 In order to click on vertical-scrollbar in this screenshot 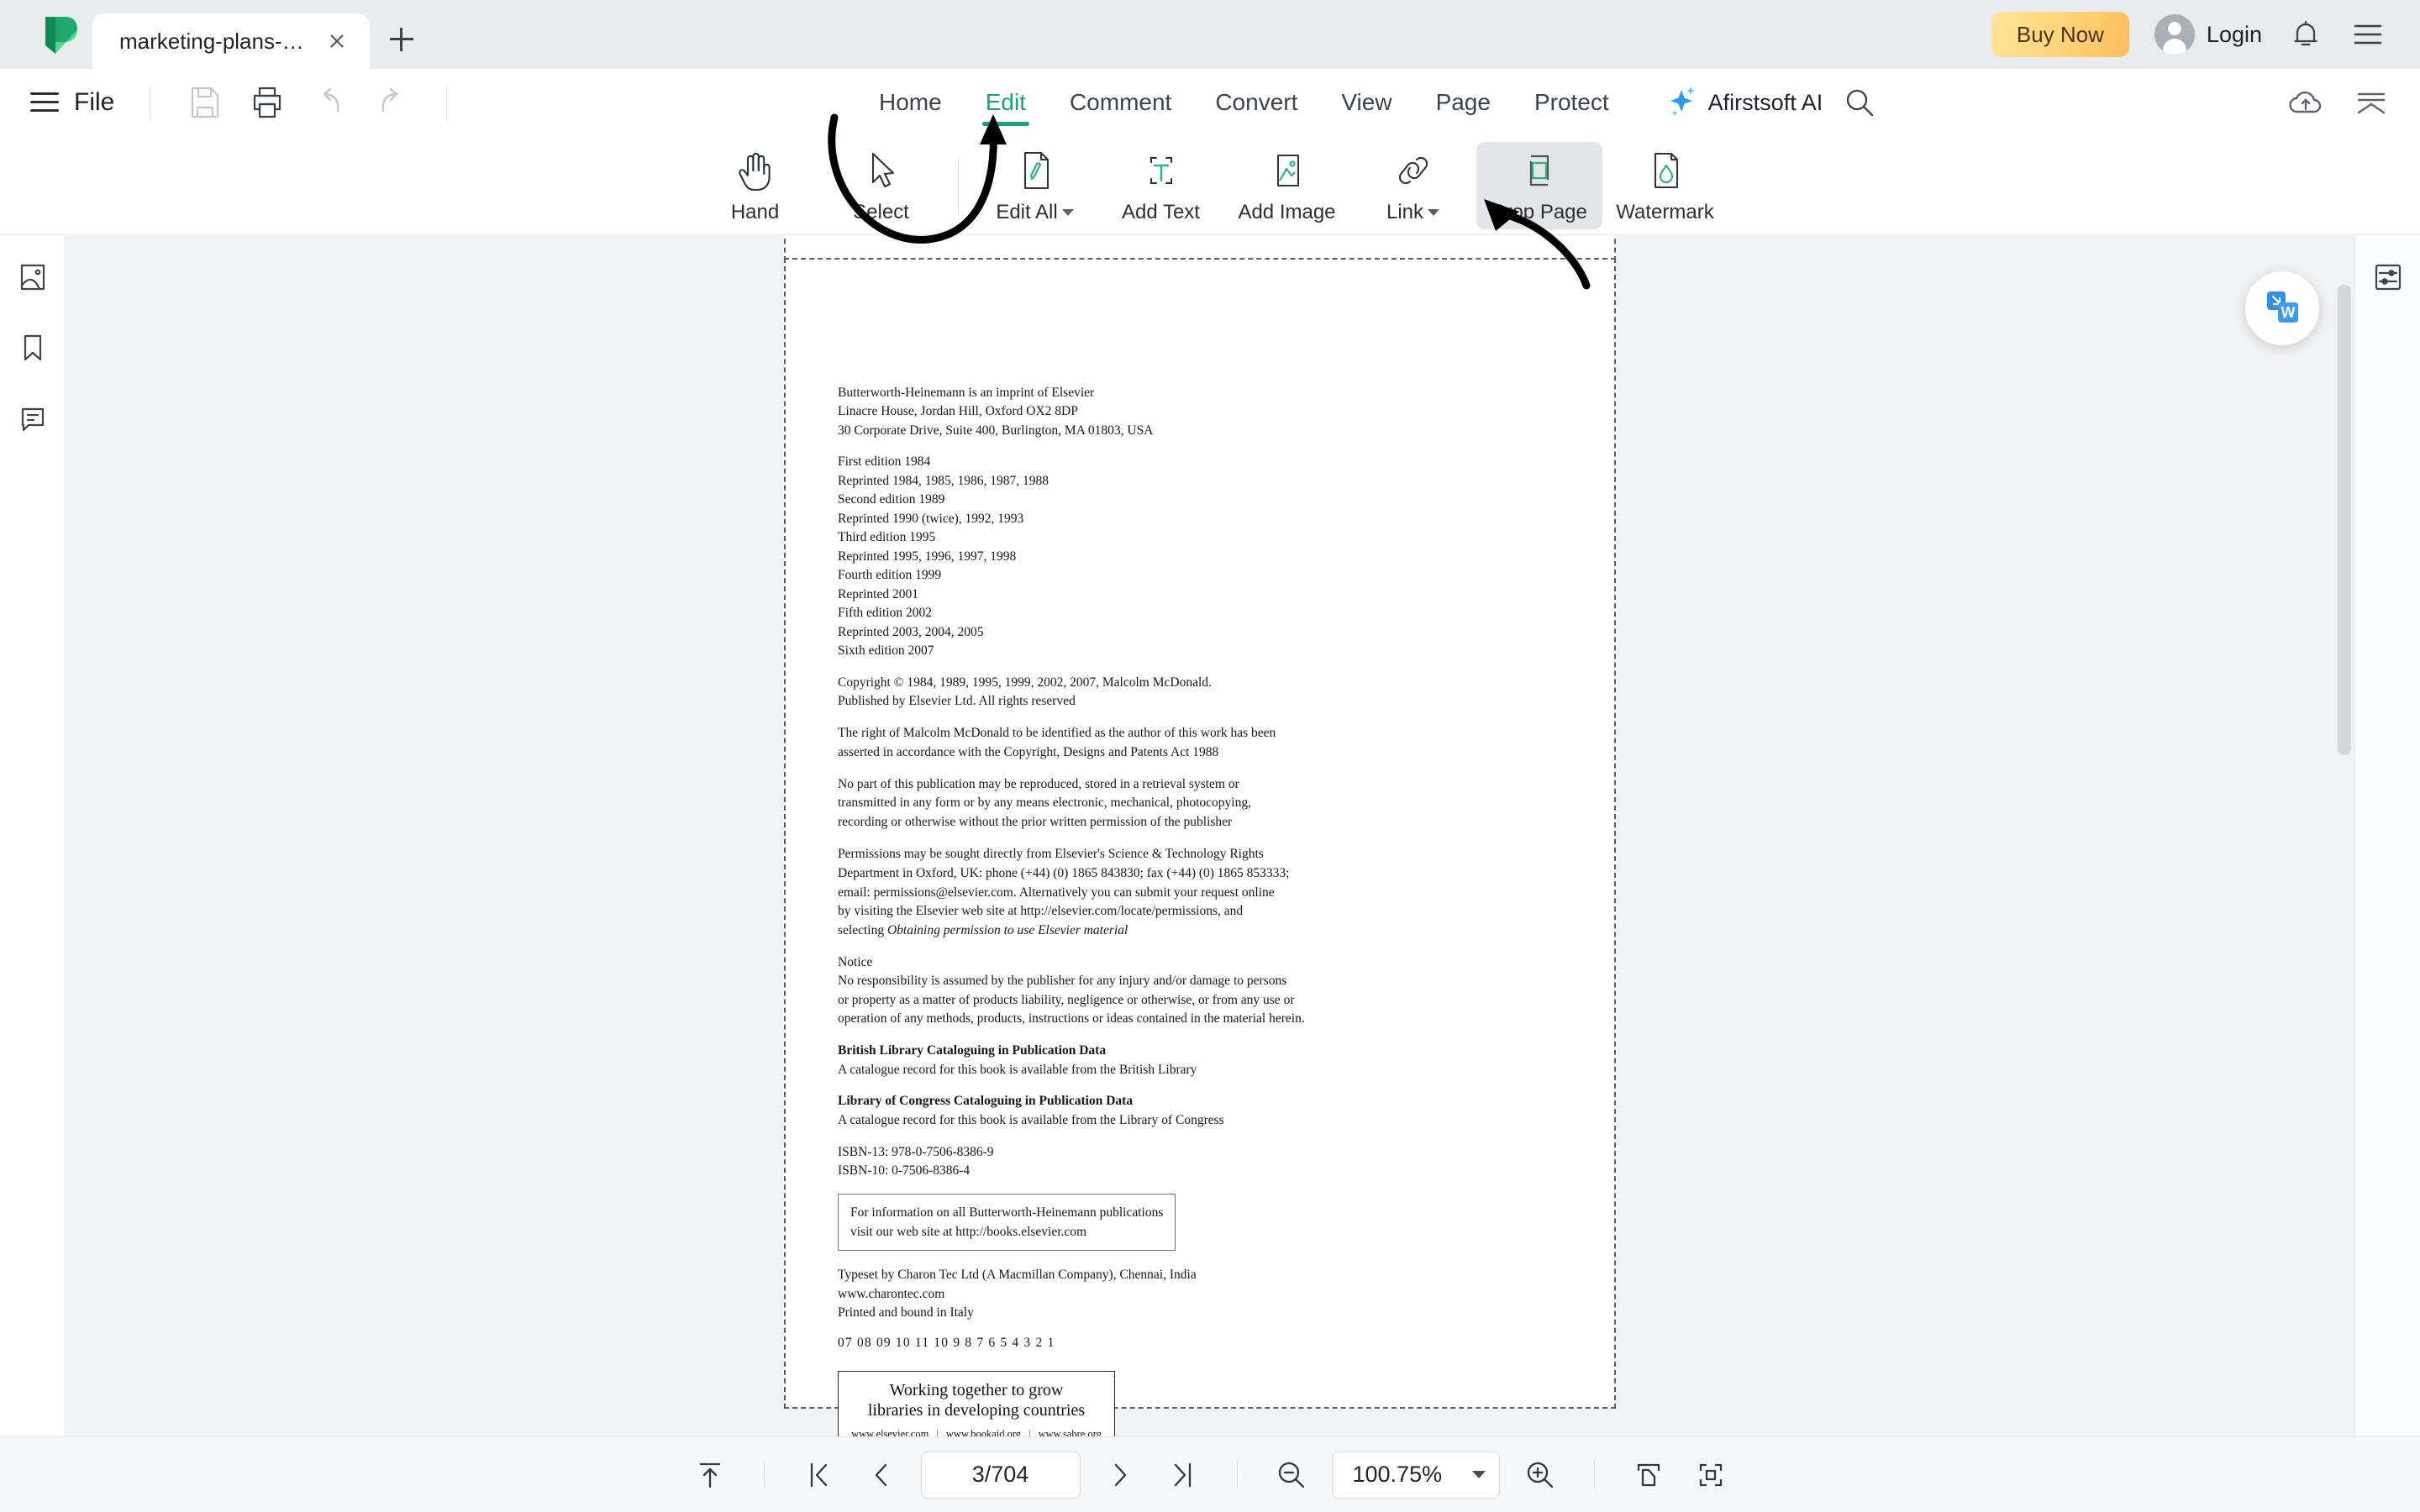, I will do `click(2344, 845)`.